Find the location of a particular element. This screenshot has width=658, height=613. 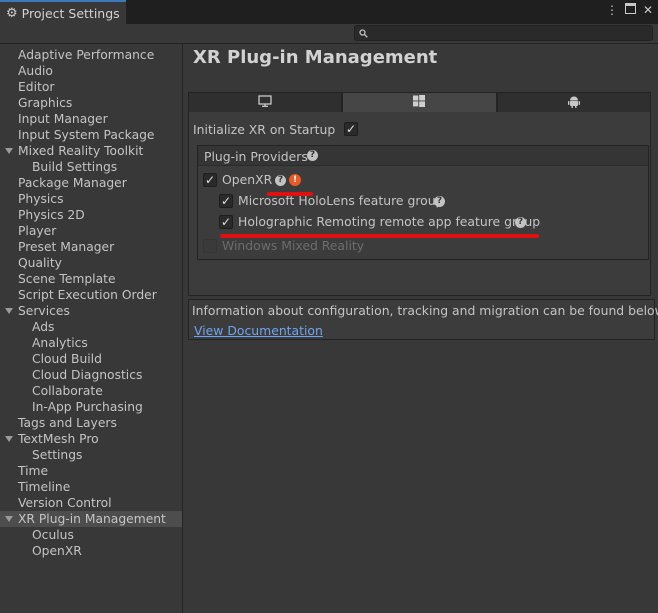

sidebar-item-label: TextMesh Pro is located at coordinates (58, 439).